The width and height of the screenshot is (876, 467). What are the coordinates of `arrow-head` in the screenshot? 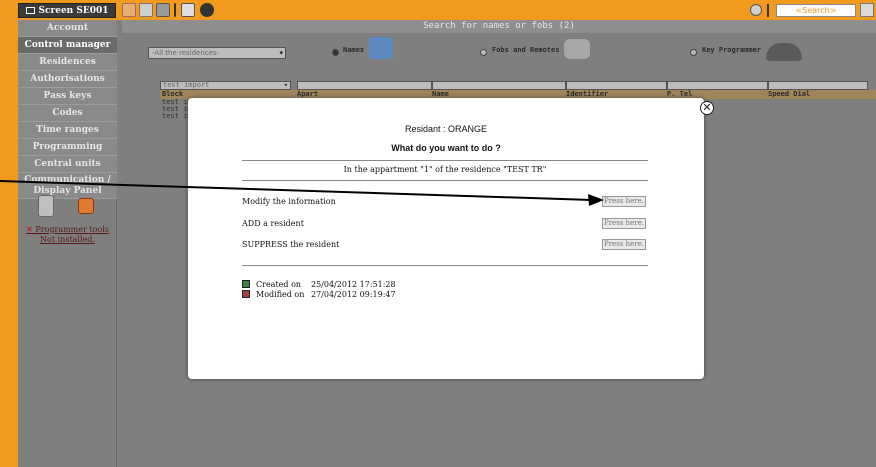 It's located at (596, 200).